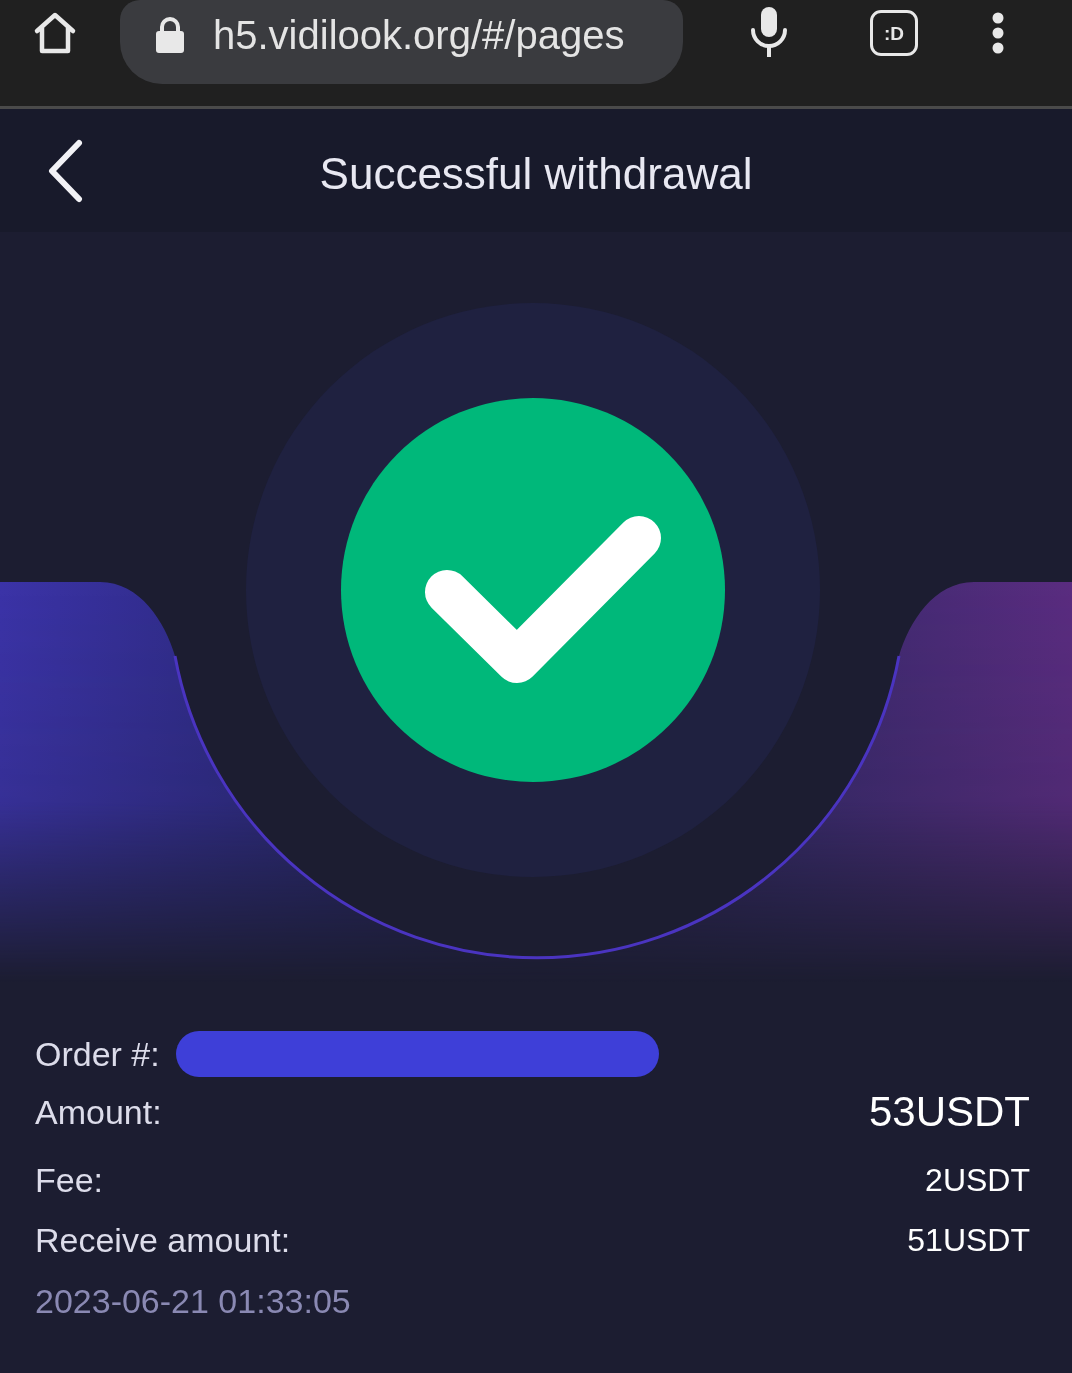  Describe the element at coordinates (769, 32) in the screenshot. I see `microphone-icon` at that location.